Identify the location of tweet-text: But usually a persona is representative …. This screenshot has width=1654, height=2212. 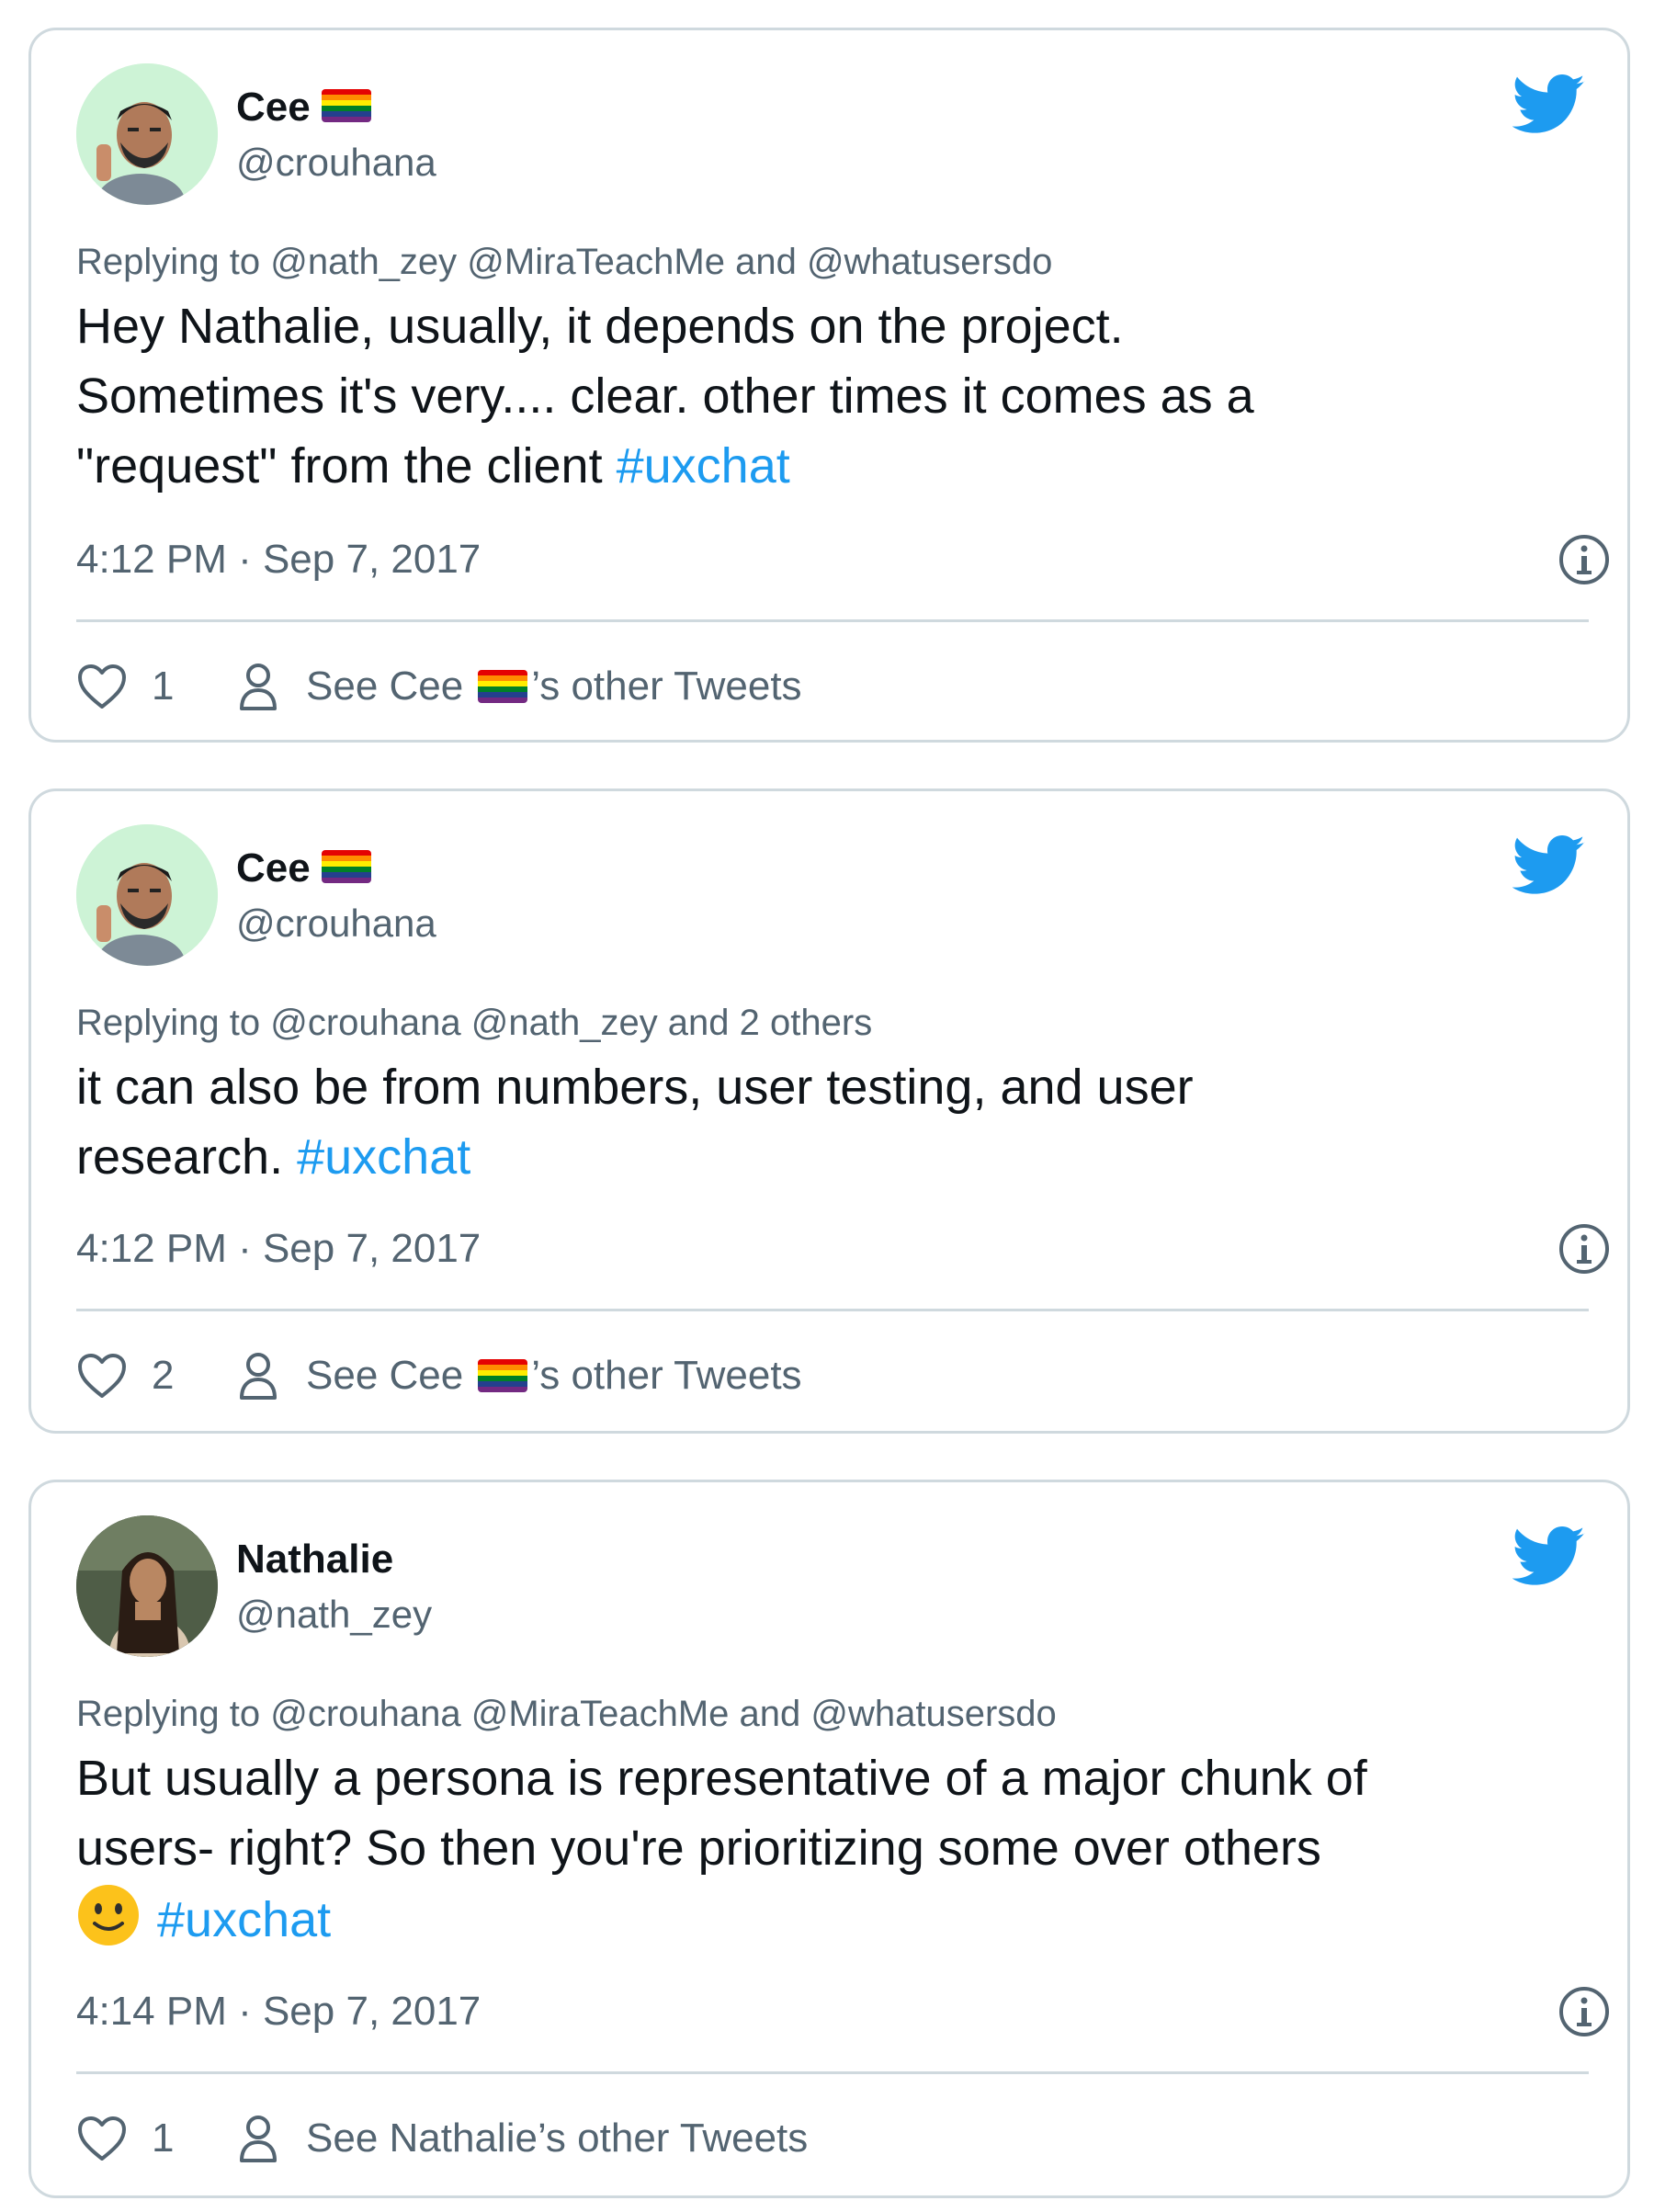
(829, 1849).